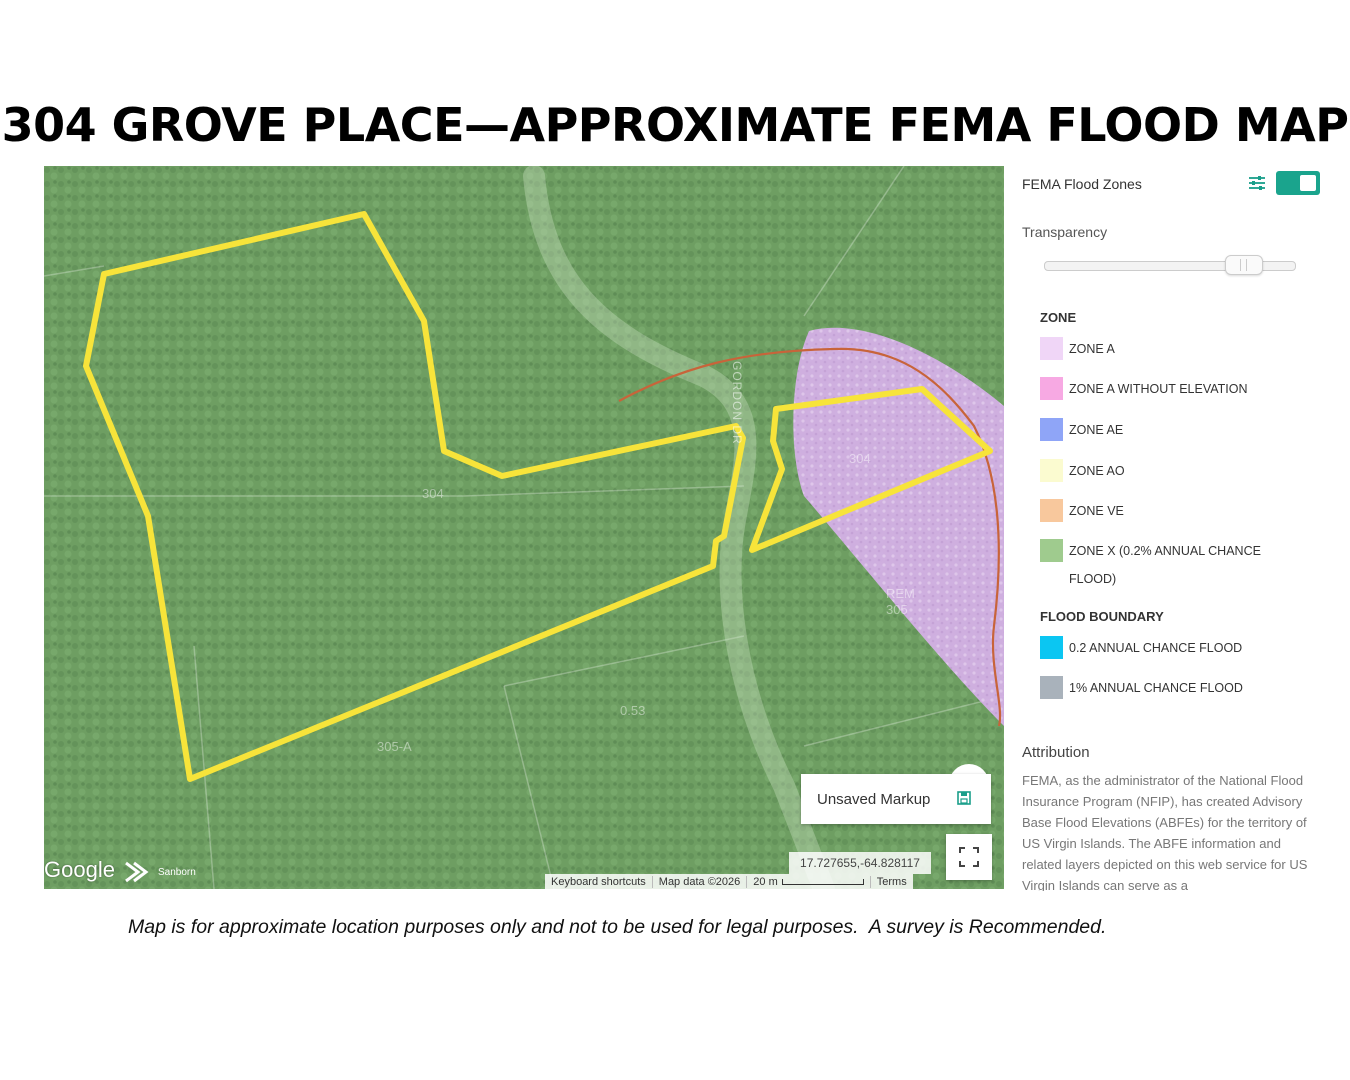 Image resolution: width=1350 pixels, height=1080 pixels. I want to click on legend-item-0-2-annual-chance: 0.2 ANNUAL CHANCE FLOOD, so click(1141, 649).